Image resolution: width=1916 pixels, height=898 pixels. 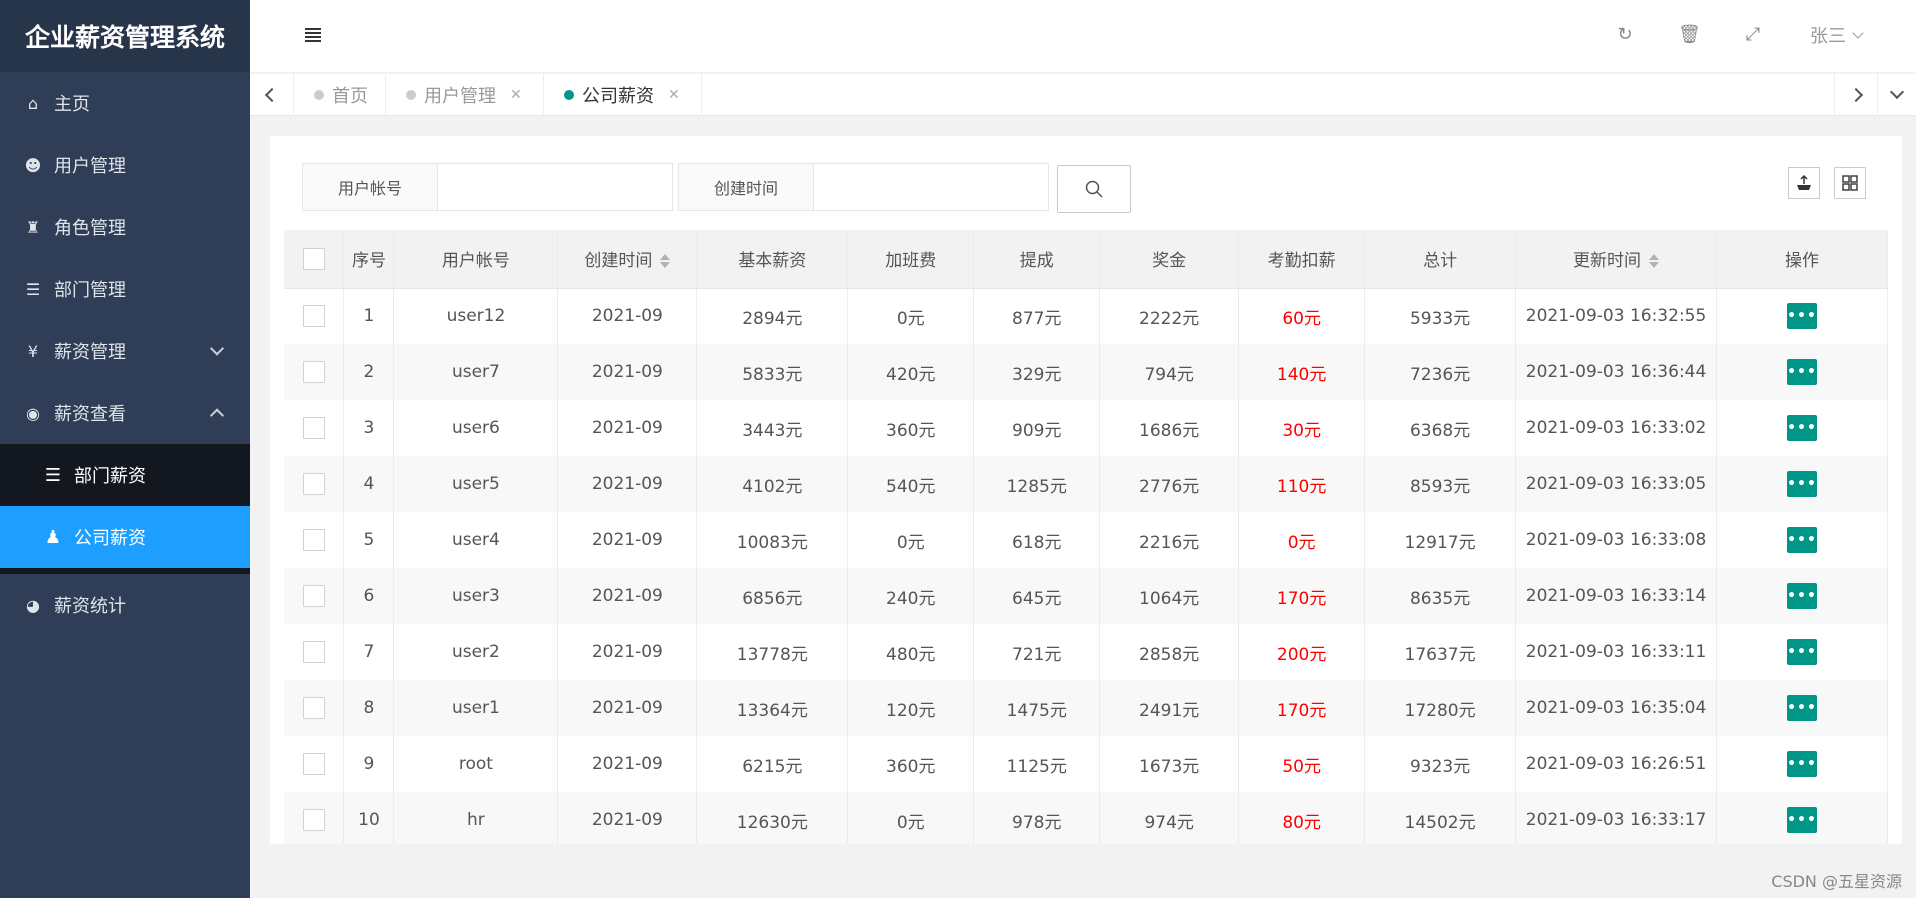 I want to click on sidebar-item-roles: ♜ 角色管理, so click(x=125, y=227).